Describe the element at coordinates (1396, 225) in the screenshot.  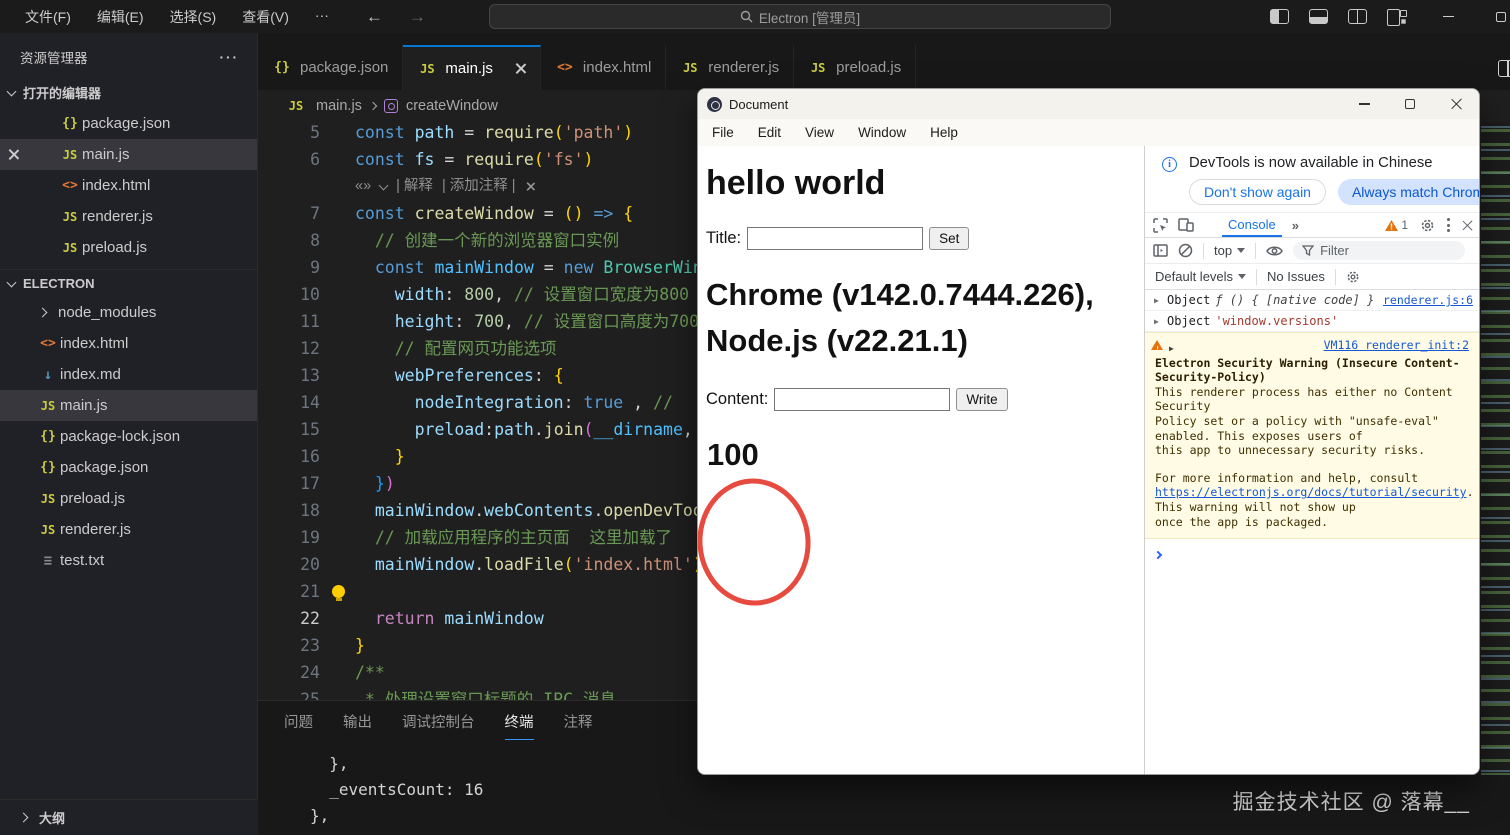
I see `warning-count: 1` at that location.